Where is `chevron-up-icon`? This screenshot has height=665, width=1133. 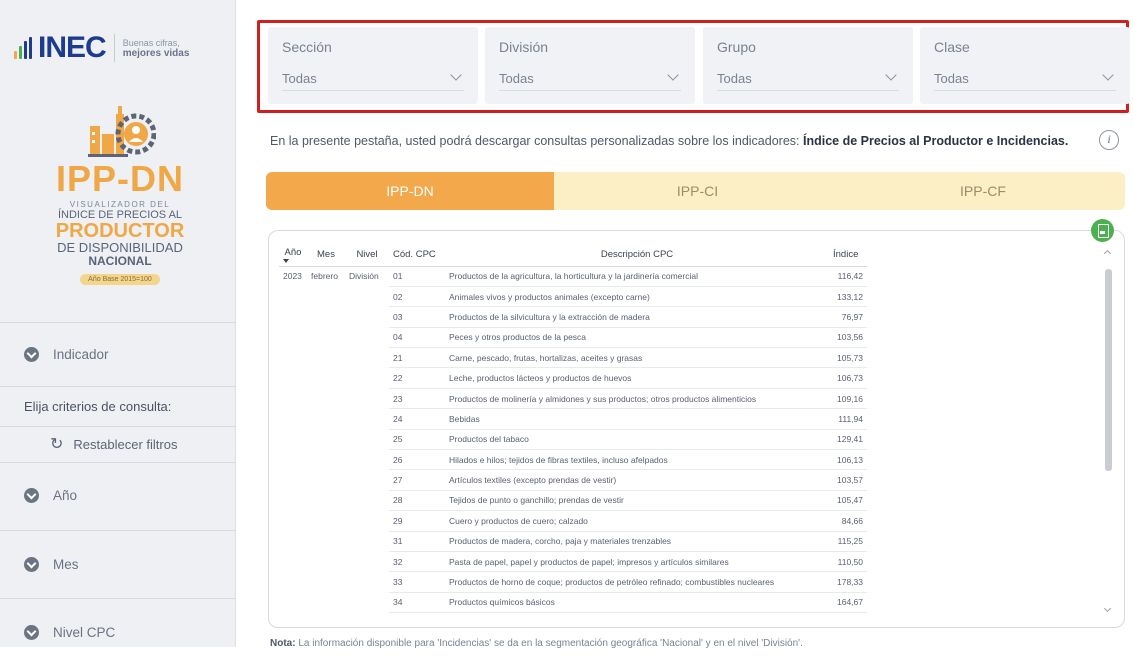 chevron-up-icon is located at coordinates (1107, 253).